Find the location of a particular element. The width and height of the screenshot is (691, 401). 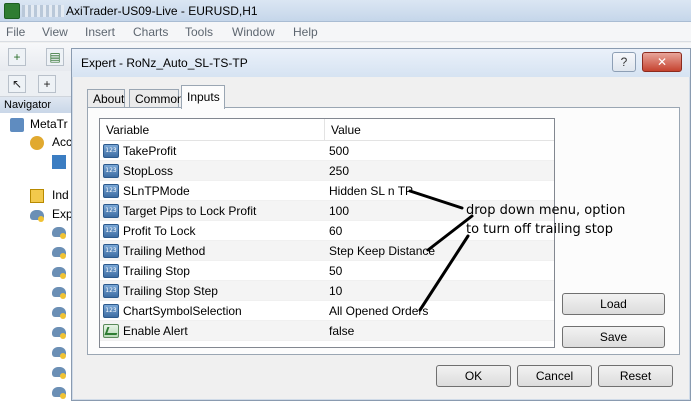

row-variable: SLnTPMode is located at coordinates (156, 191).